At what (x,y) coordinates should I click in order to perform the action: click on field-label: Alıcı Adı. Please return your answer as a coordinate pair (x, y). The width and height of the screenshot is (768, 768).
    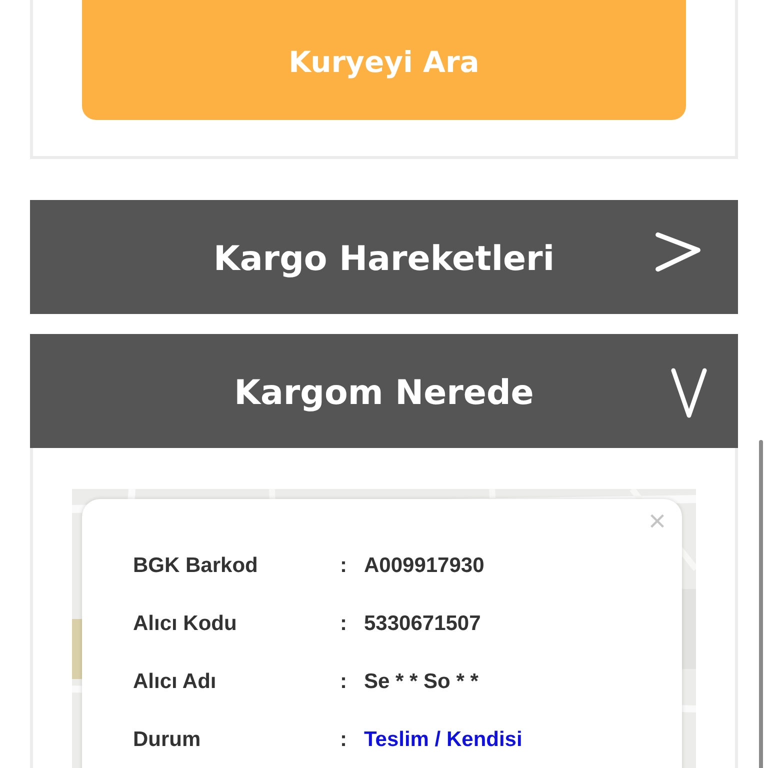
    Looking at the image, I should click on (175, 682).